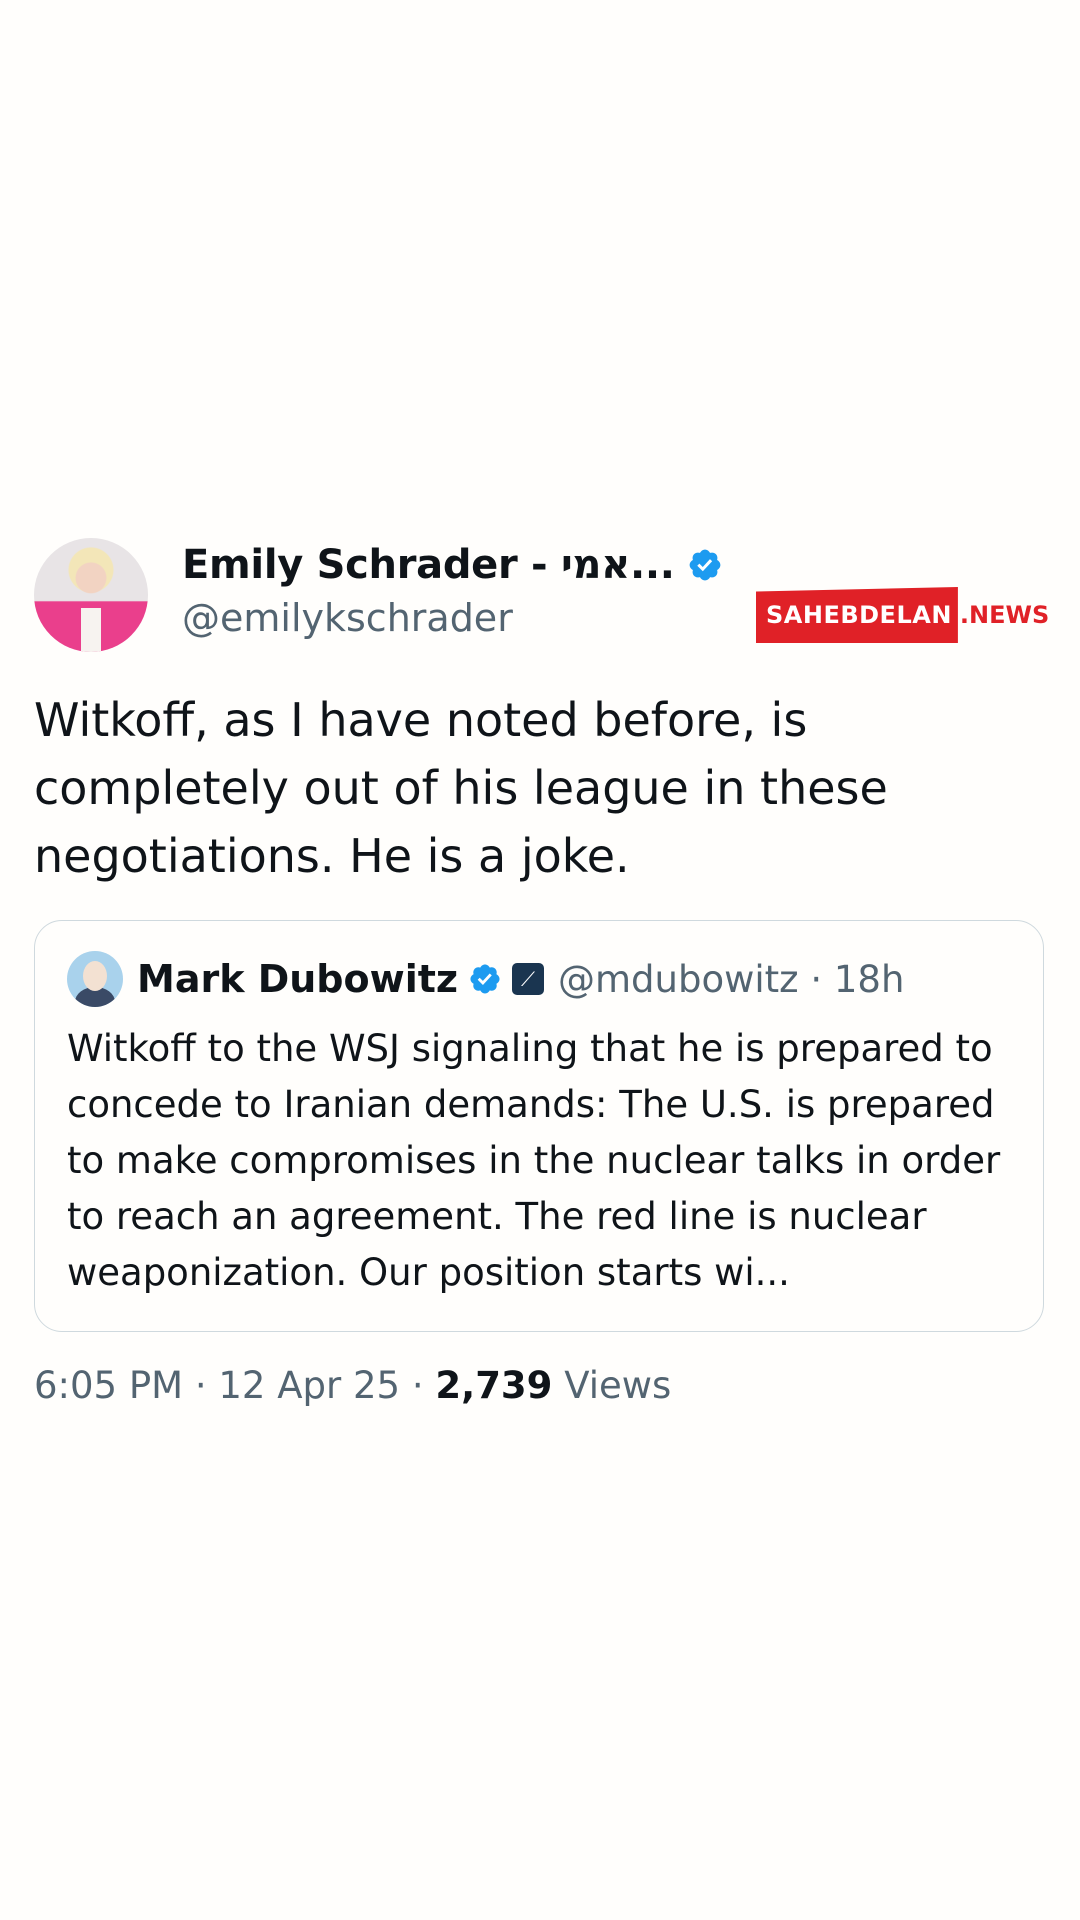 Image resolution: width=1080 pixels, height=1920 pixels. Describe the element at coordinates (1004, 615) in the screenshot. I see `watermark-suffix: .NEWS` at that location.